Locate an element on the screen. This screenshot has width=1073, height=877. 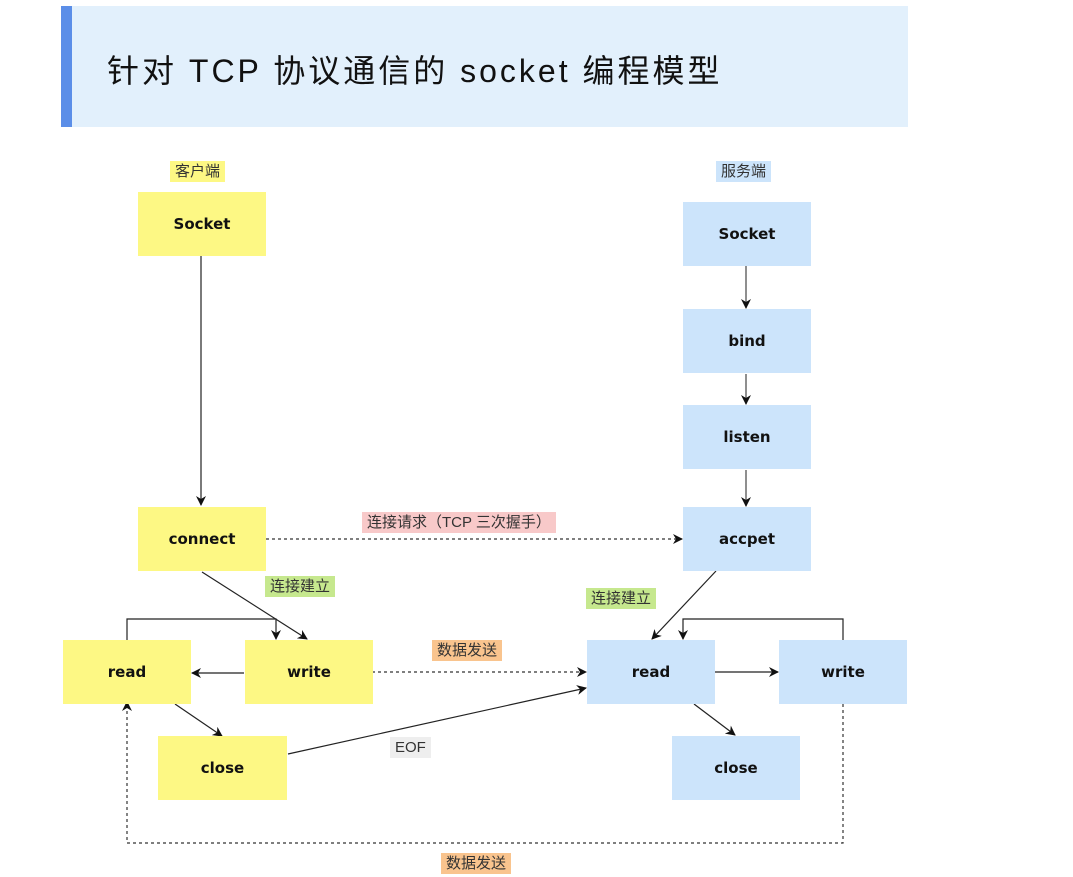
client-write-node: write is located at coordinates (309, 672).